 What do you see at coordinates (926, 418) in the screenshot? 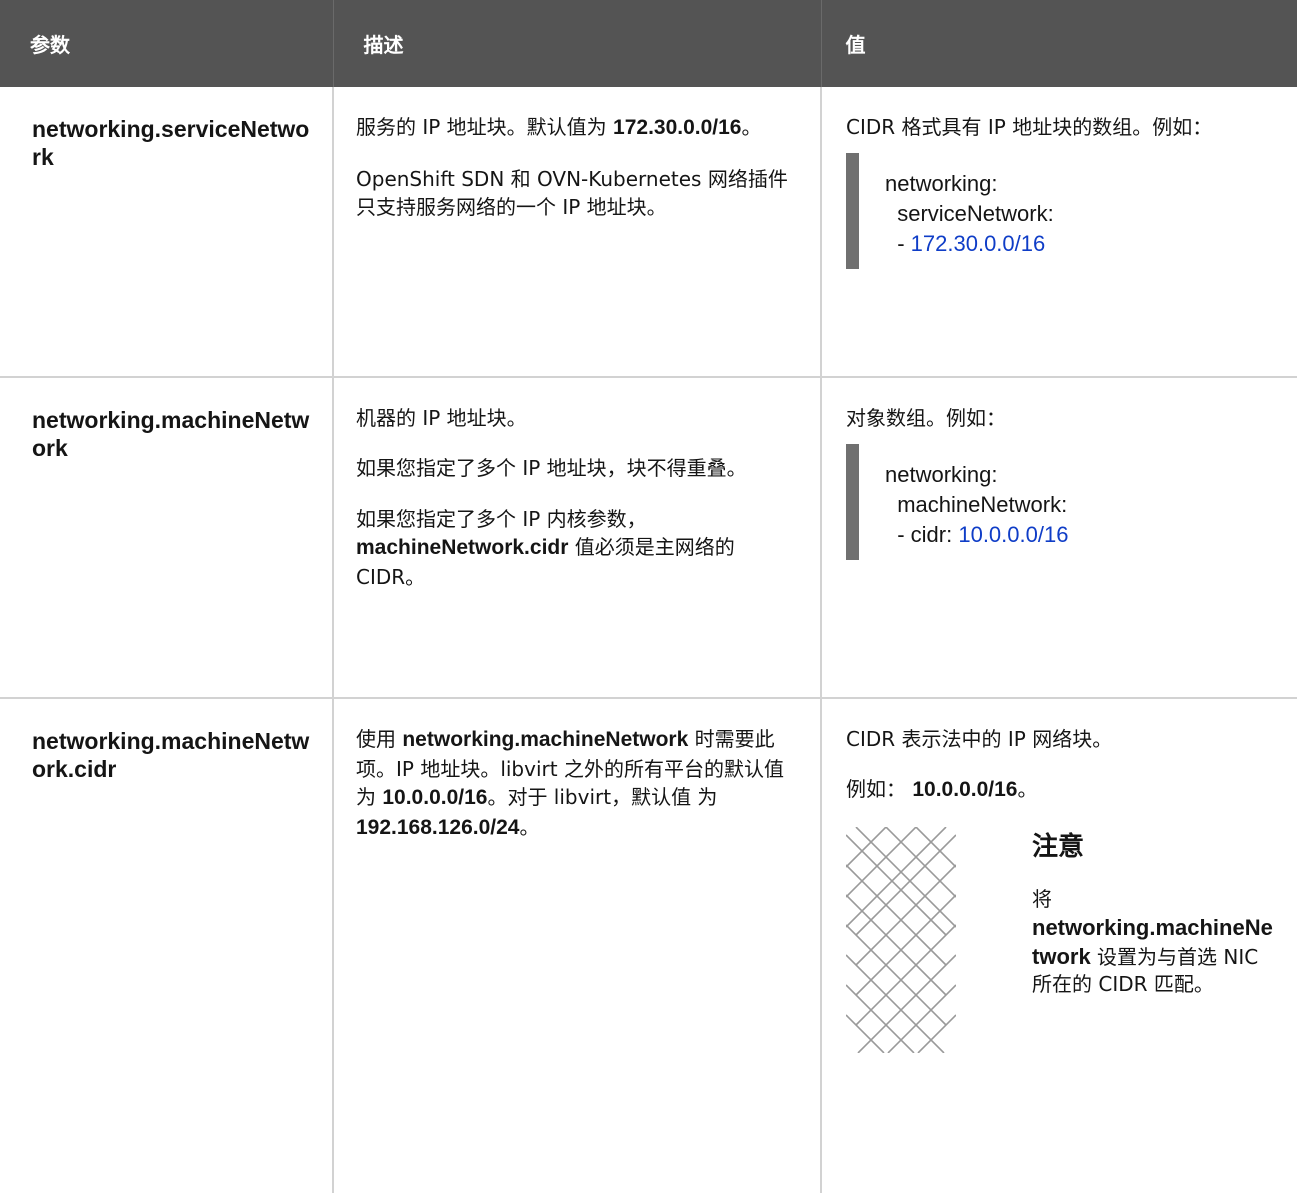
I see `value-text: 对象数组。例如：` at bounding box center [926, 418].